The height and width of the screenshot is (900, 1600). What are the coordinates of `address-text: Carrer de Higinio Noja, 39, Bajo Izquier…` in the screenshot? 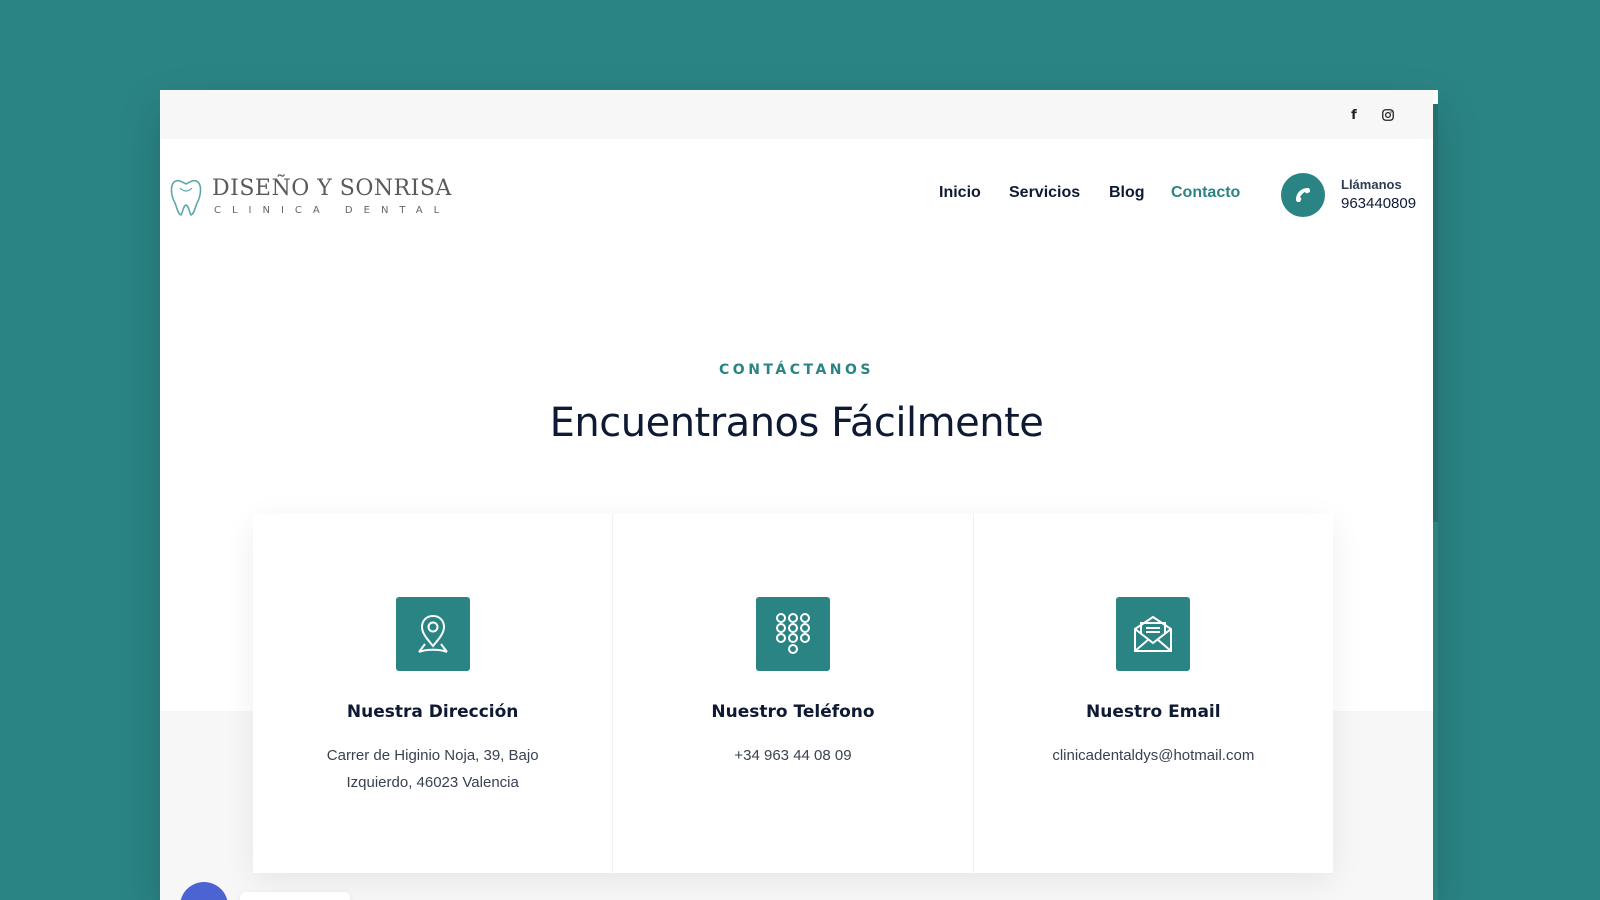 It's located at (432, 769).